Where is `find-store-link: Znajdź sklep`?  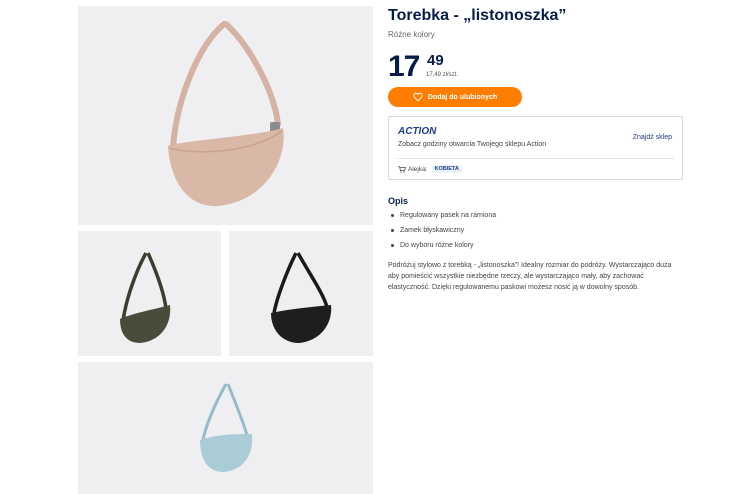 find-store-link: Znajdź sklep is located at coordinates (652, 137).